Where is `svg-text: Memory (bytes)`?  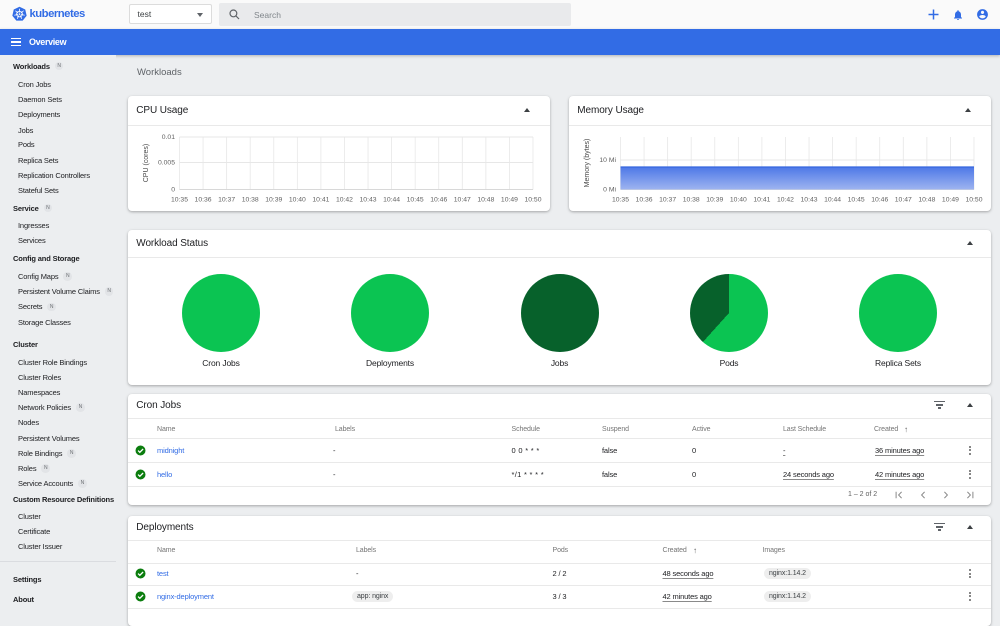
svg-text: Memory (bytes) is located at coordinates (587, 163).